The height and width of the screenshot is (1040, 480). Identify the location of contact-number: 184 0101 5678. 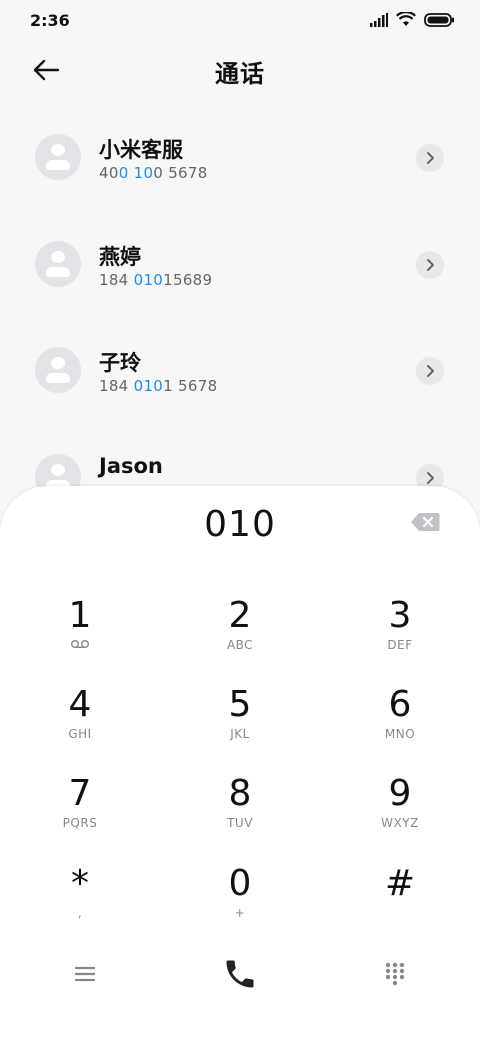
(158, 386).